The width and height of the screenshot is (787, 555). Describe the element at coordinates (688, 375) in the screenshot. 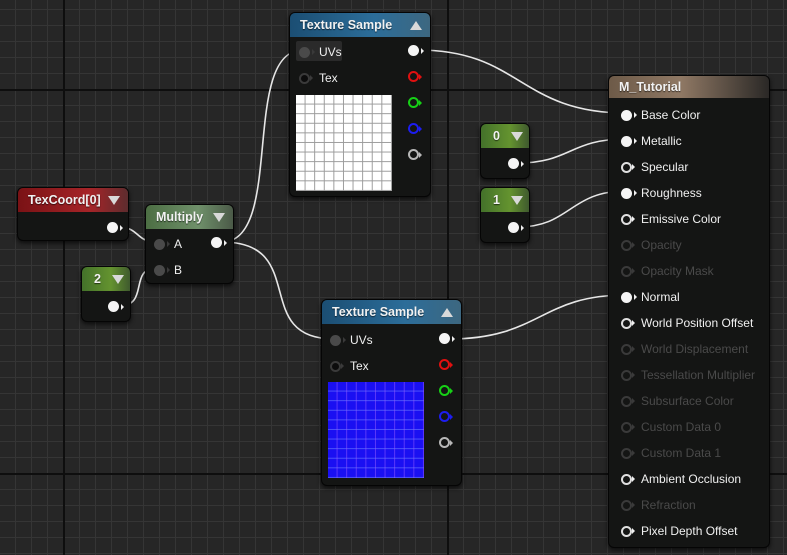

I see `material-input-tessellation-multiplier: Tessellation Multiplier` at that location.